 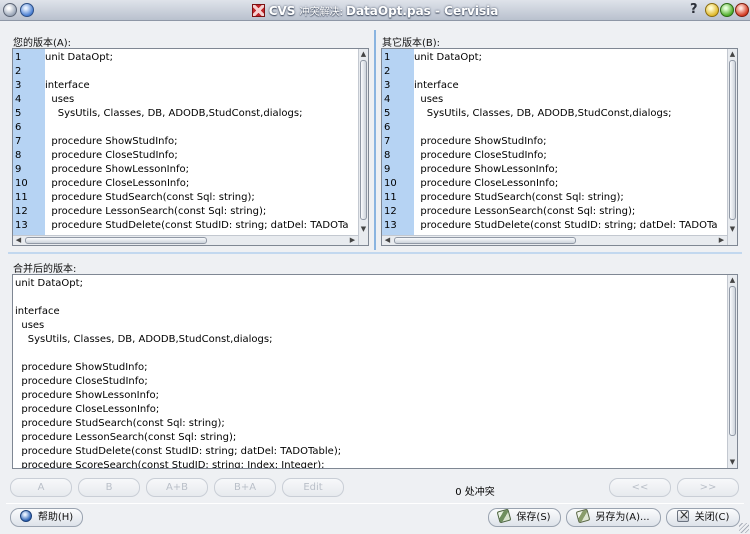 I want to click on close-button: 关闭(C), so click(x=703, y=517).